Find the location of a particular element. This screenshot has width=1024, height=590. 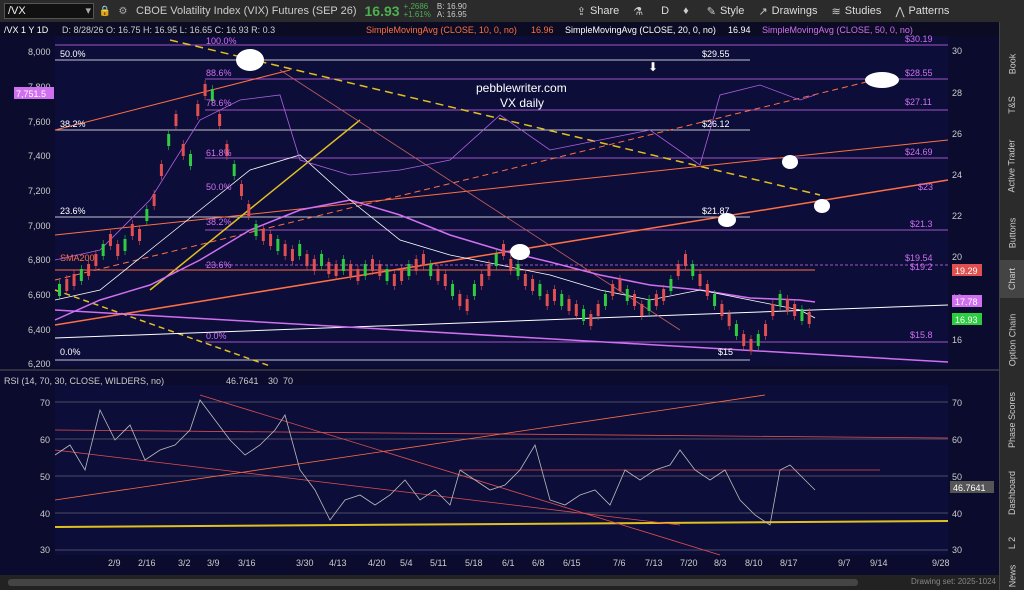

right-tick: 28 is located at coordinates (957, 93).